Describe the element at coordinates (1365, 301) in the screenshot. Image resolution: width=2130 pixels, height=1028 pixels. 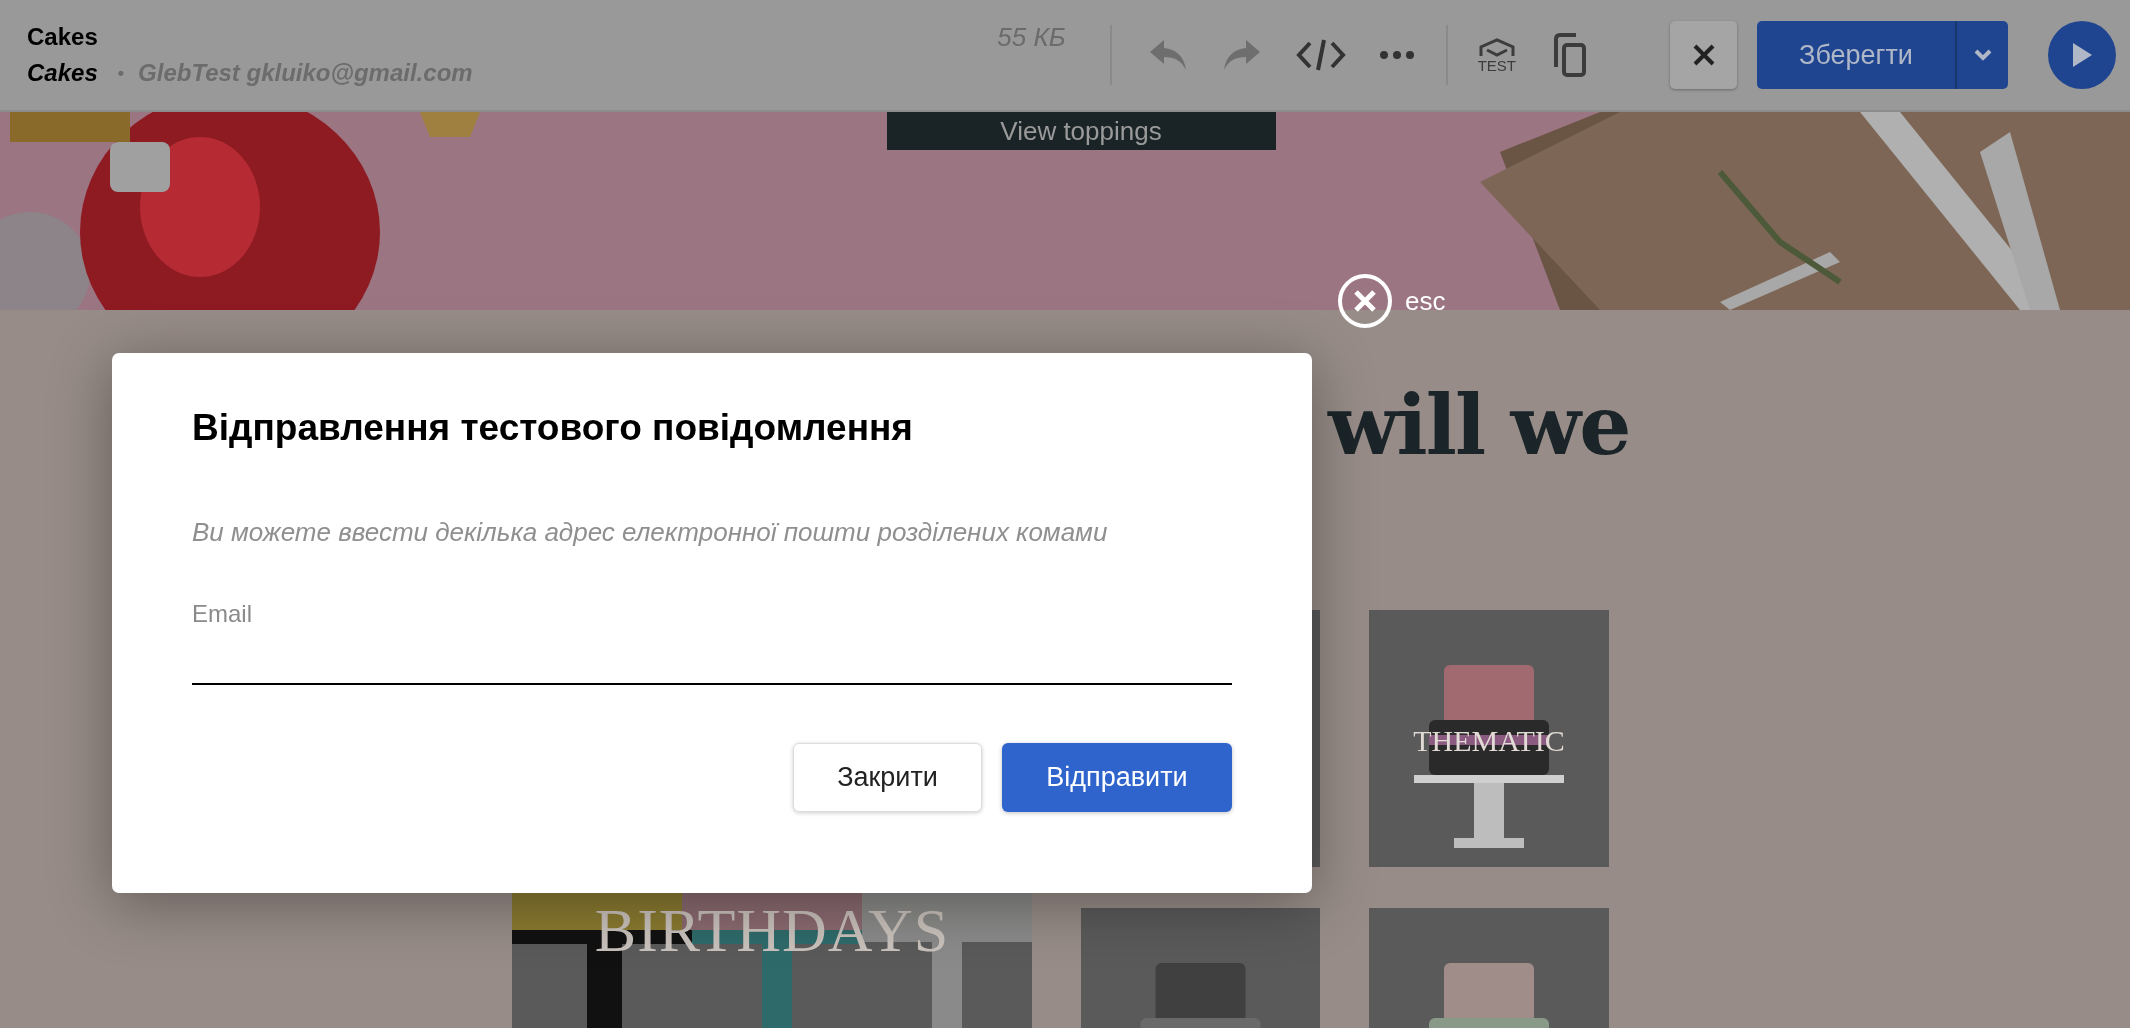
I see `close-circle-icon` at that location.